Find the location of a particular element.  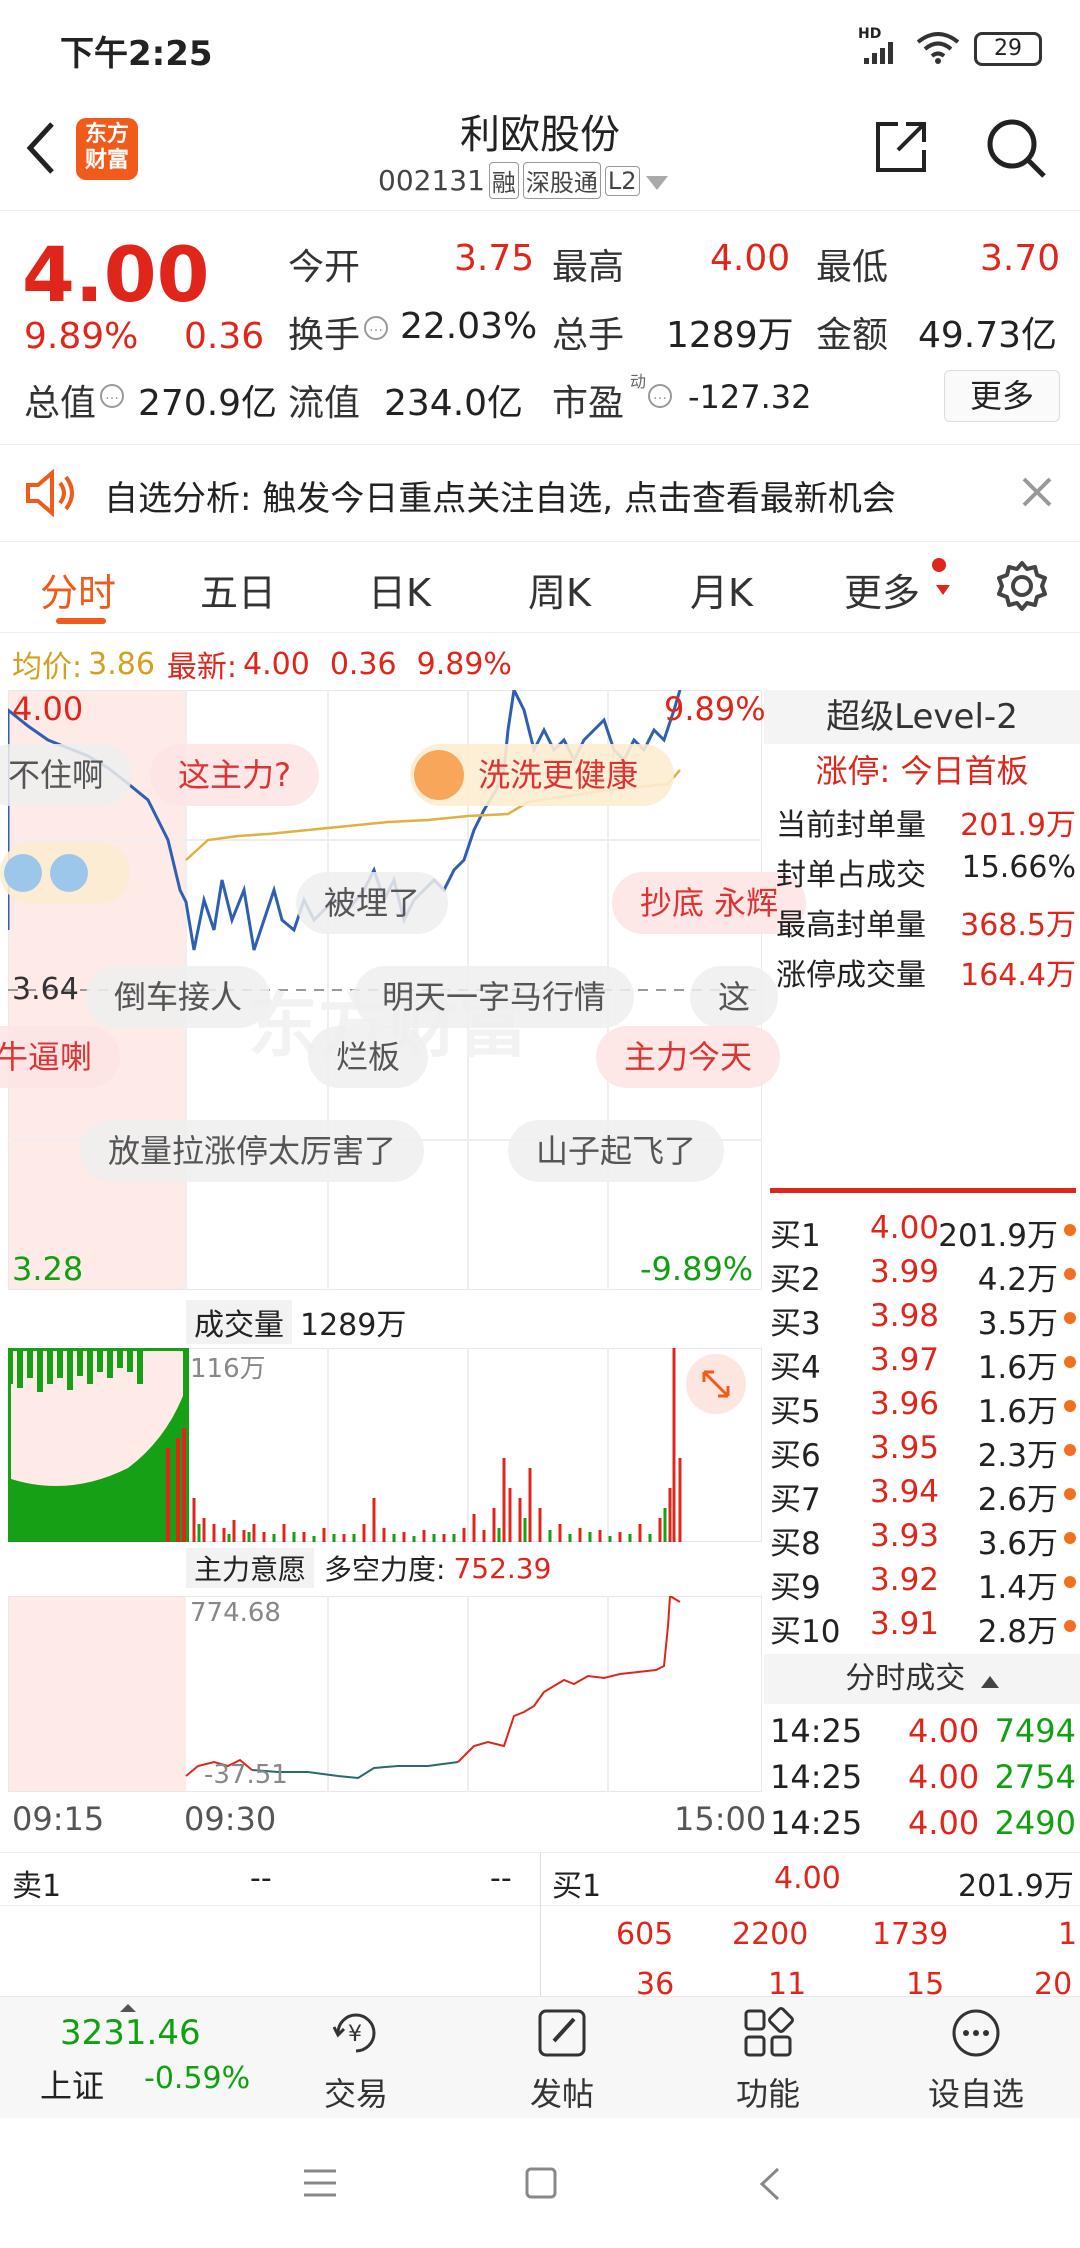

expand-icon is located at coordinates (716, 1384).